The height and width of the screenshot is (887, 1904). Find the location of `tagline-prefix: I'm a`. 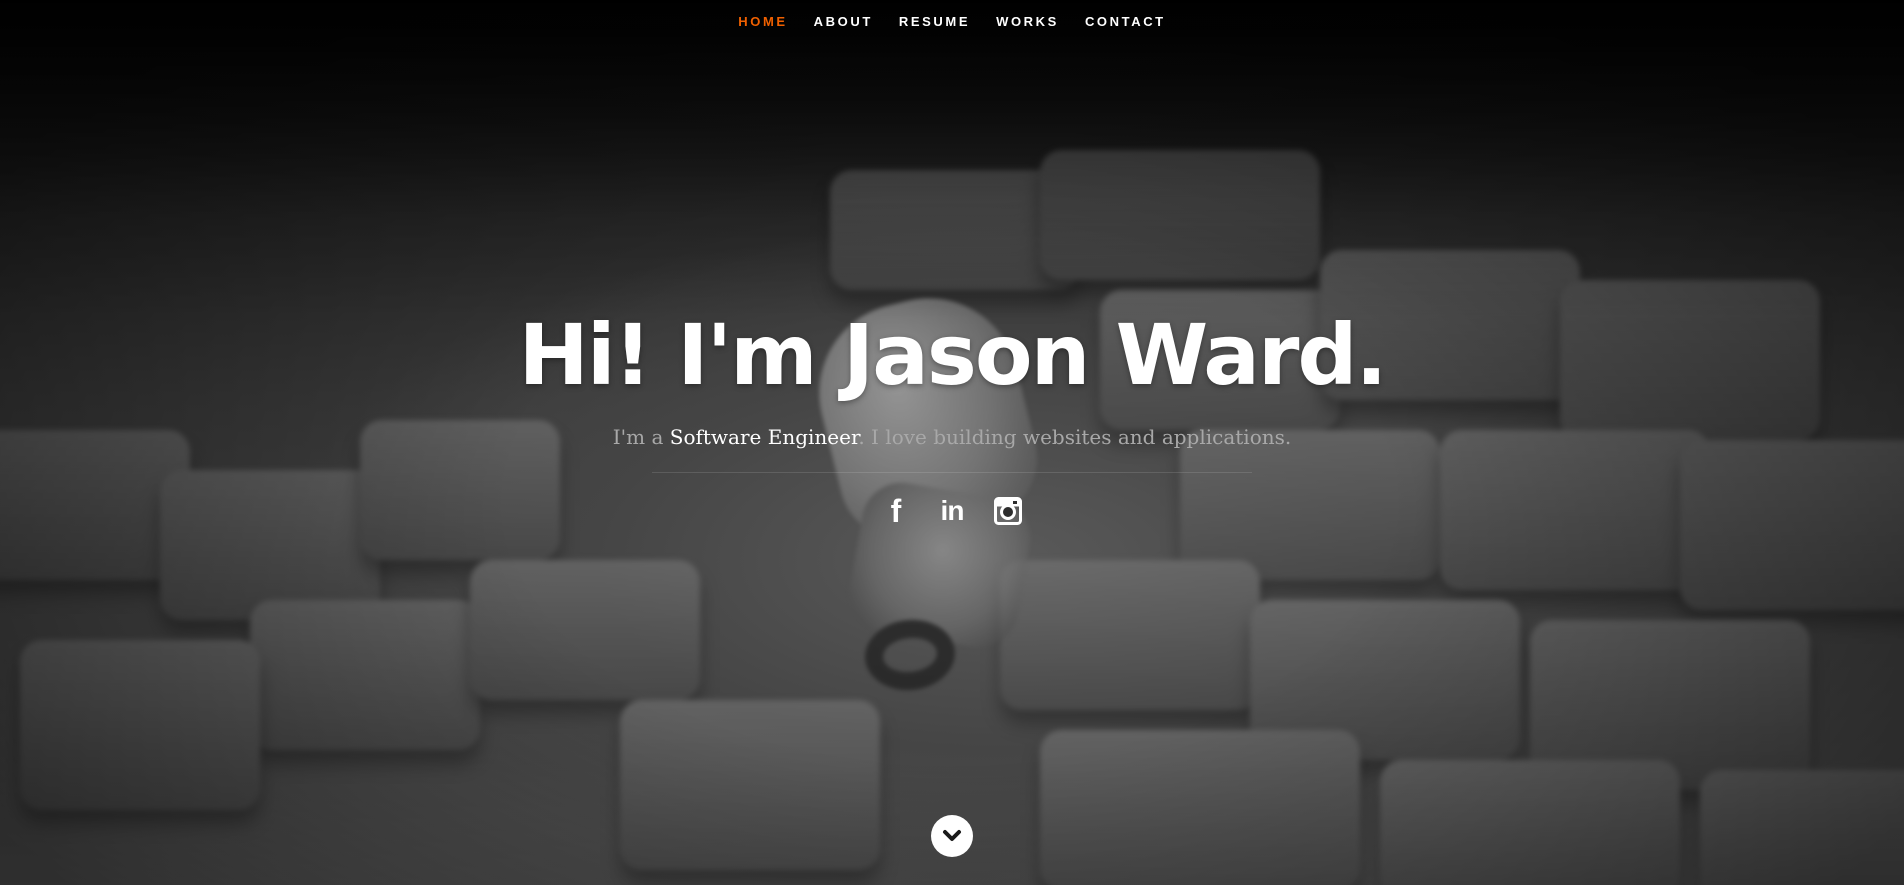

tagline-prefix: I'm a is located at coordinates (641, 437).